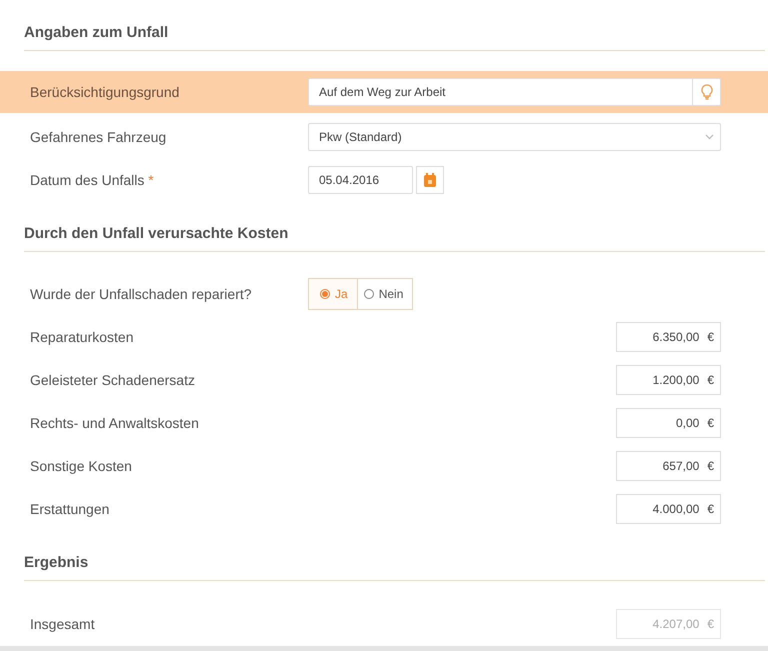 This screenshot has width=768, height=651. I want to click on vehicle-dropdown: Pkw (Standard), so click(514, 136).